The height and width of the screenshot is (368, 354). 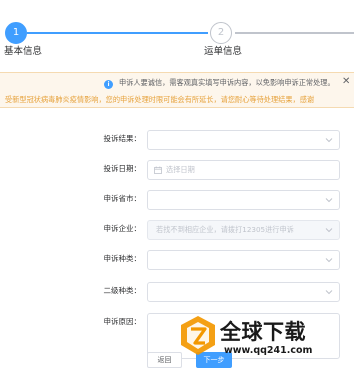 What do you see at coordinates (243, 200) in the screenshot?
I see `province-select` at bounding box center [243, 200].